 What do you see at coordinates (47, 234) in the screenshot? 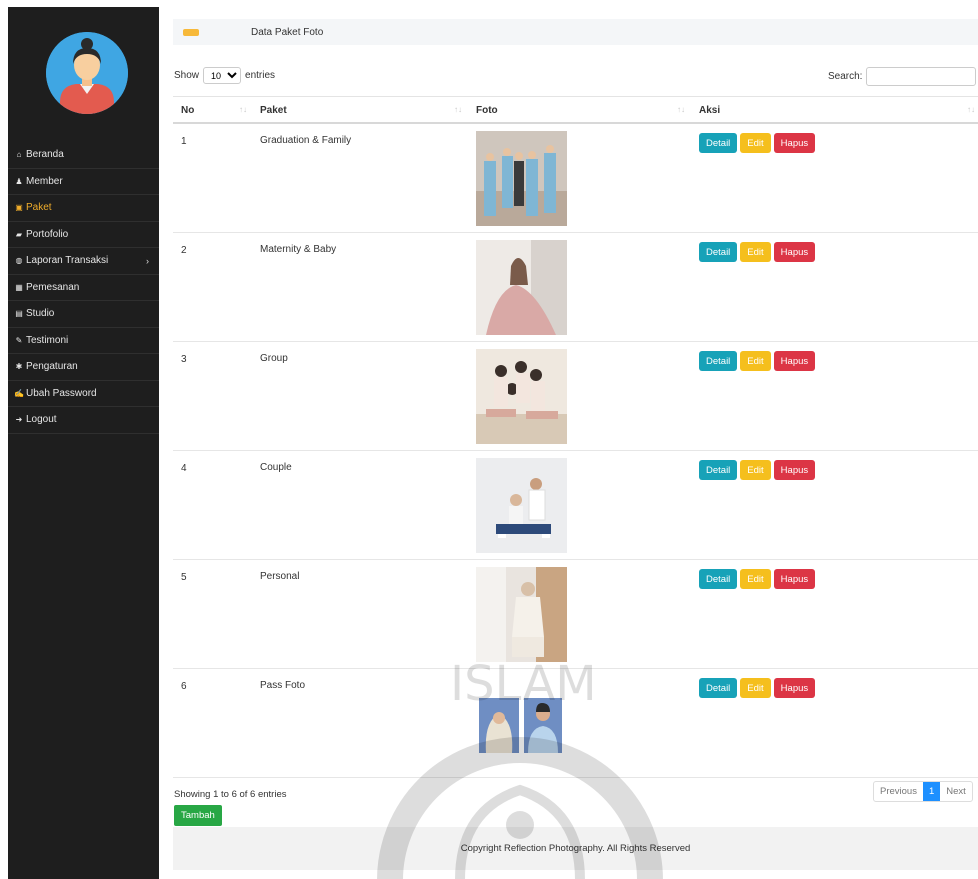
I see `sidebar-item-label: Portofolio` at bounding box center [47, 234].